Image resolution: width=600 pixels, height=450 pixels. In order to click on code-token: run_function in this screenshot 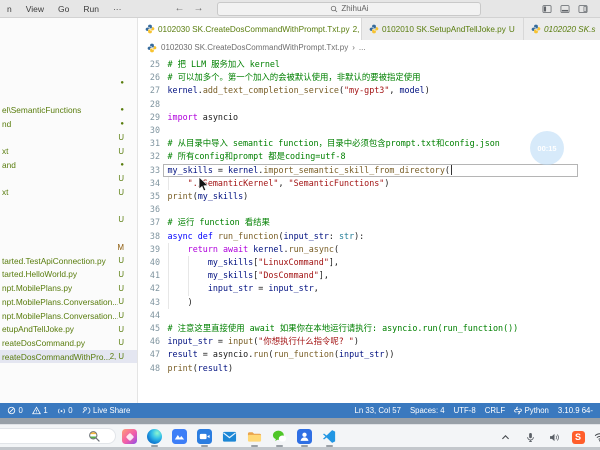, I will do `click(303, 354)`.